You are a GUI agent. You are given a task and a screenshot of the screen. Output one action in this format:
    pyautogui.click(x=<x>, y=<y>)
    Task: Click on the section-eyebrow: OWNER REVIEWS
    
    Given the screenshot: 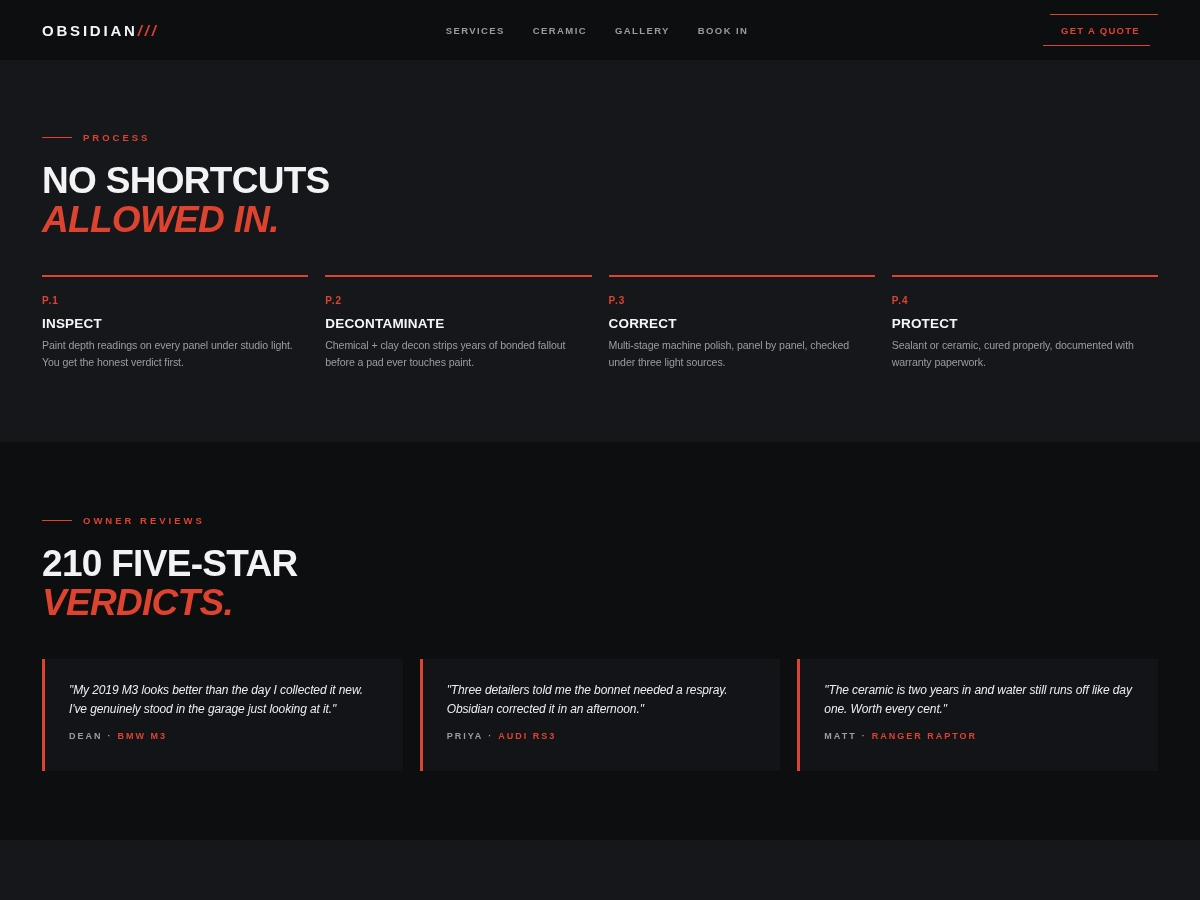 What is the action you would take?
    pyautogui.click(x=144, y=520)
    